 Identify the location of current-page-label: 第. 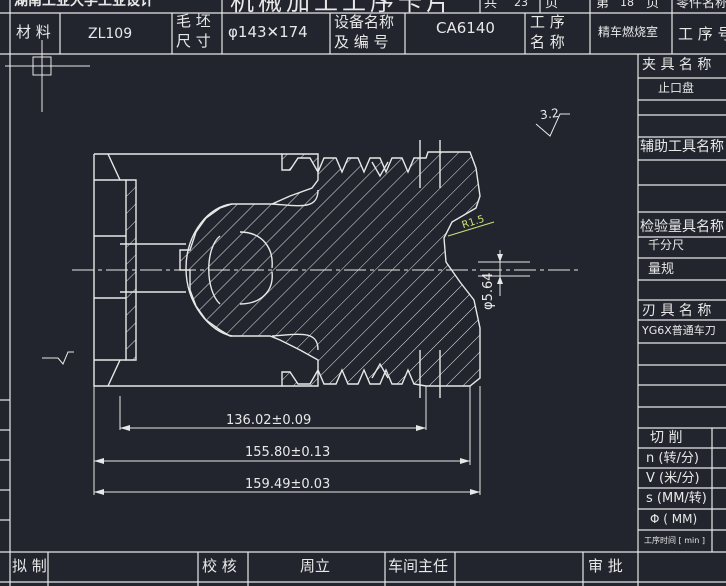
(603, 5).